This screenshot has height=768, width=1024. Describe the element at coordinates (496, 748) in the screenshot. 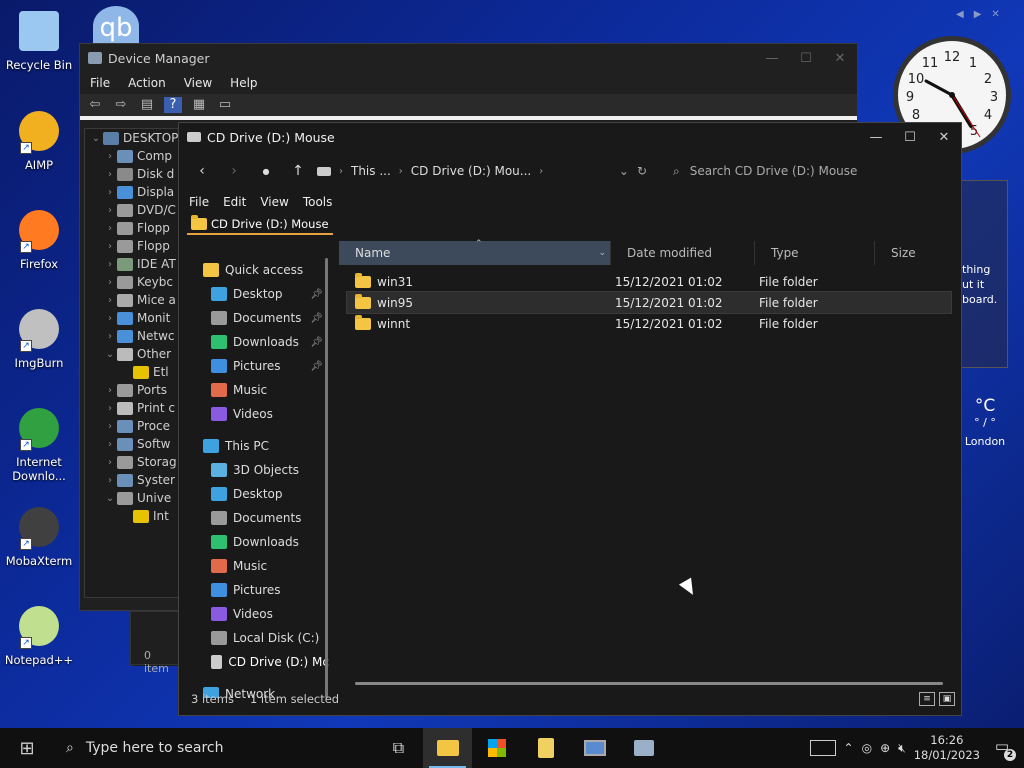

I see `taskbar-microsoft-store` at that location.